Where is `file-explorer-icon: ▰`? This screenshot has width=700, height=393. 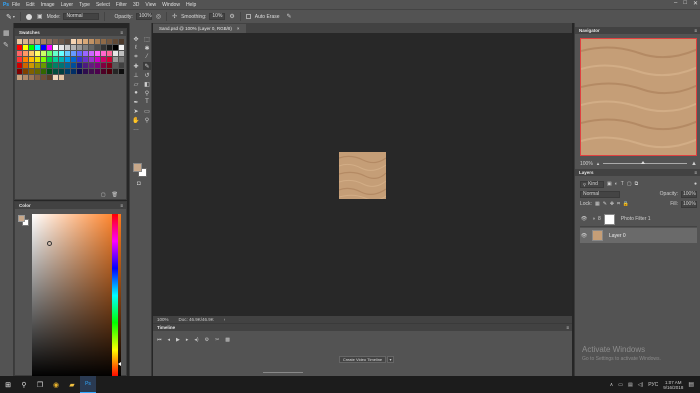 file-explorer-icon: ▰ is located at coordinates (72, 384).